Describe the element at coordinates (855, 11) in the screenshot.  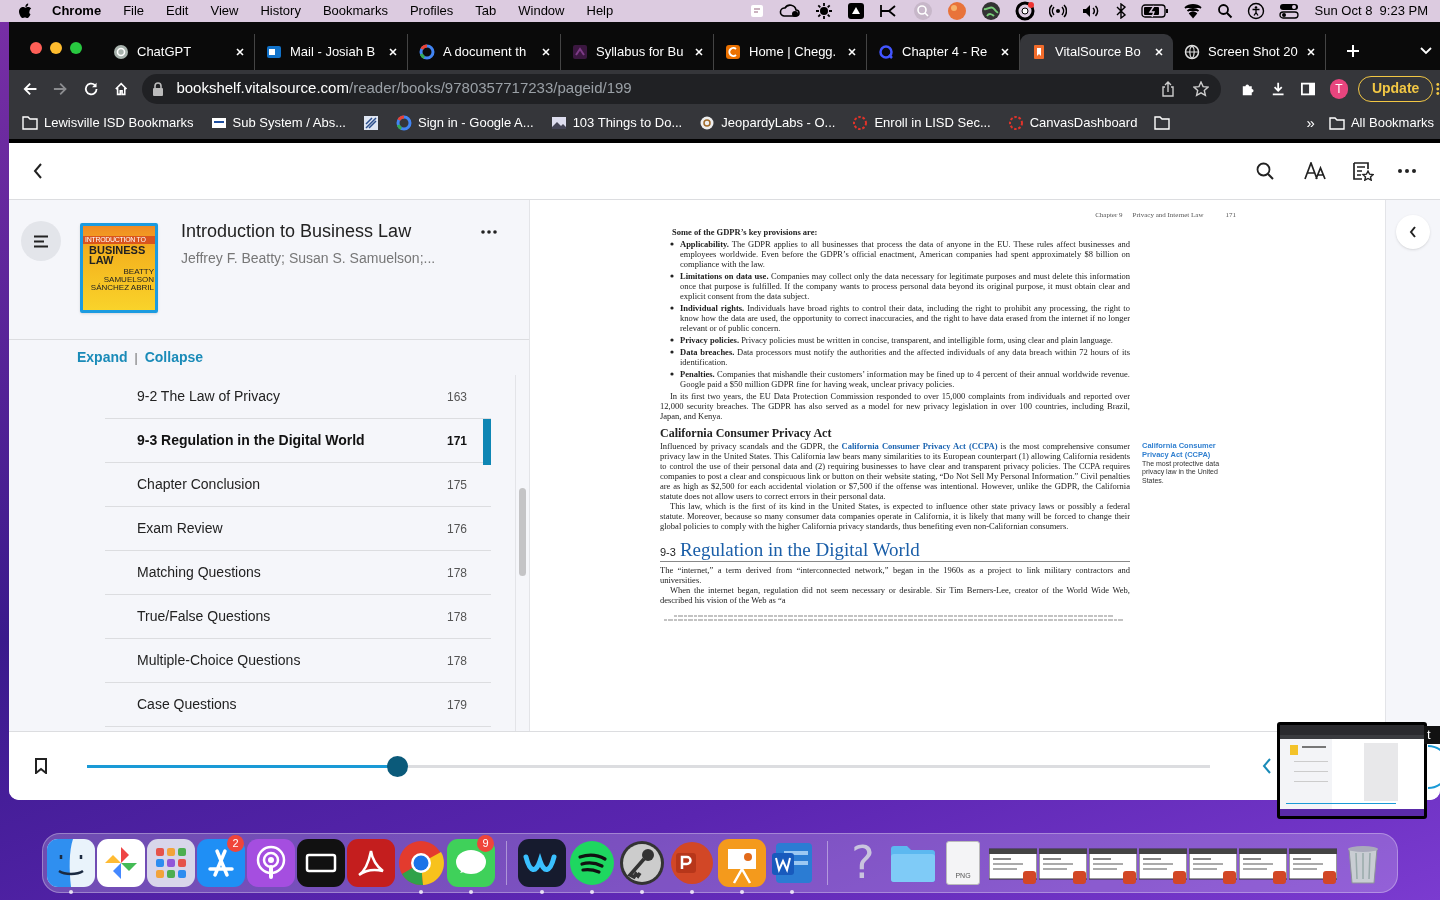
I see `drive-icon` at that location.